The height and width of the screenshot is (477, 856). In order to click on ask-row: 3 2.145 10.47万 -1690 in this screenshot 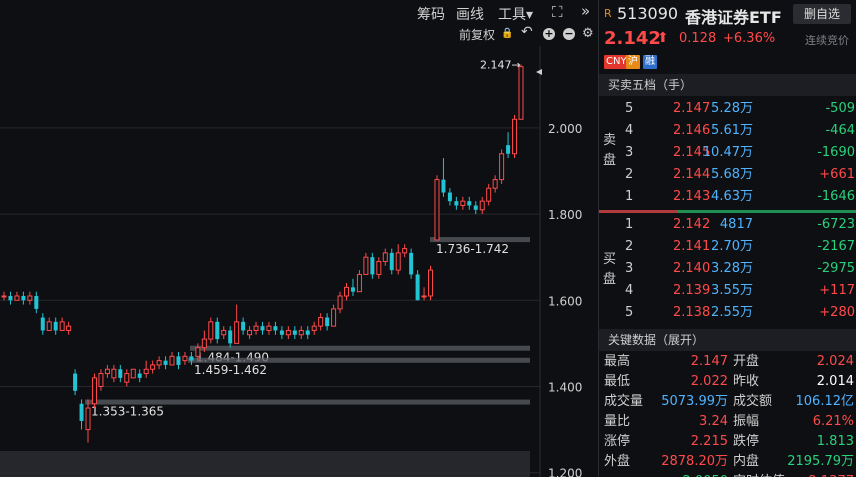, I will do `click(737, 153)`.